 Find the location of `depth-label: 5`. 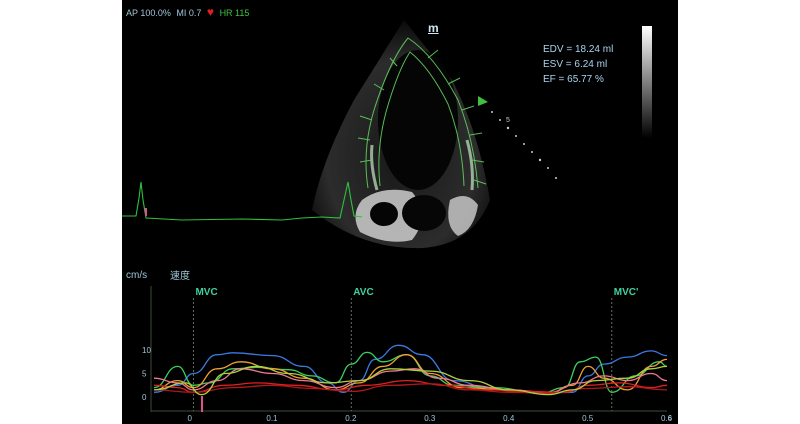

depth-label: 5 is located at coordinates (508, 120).